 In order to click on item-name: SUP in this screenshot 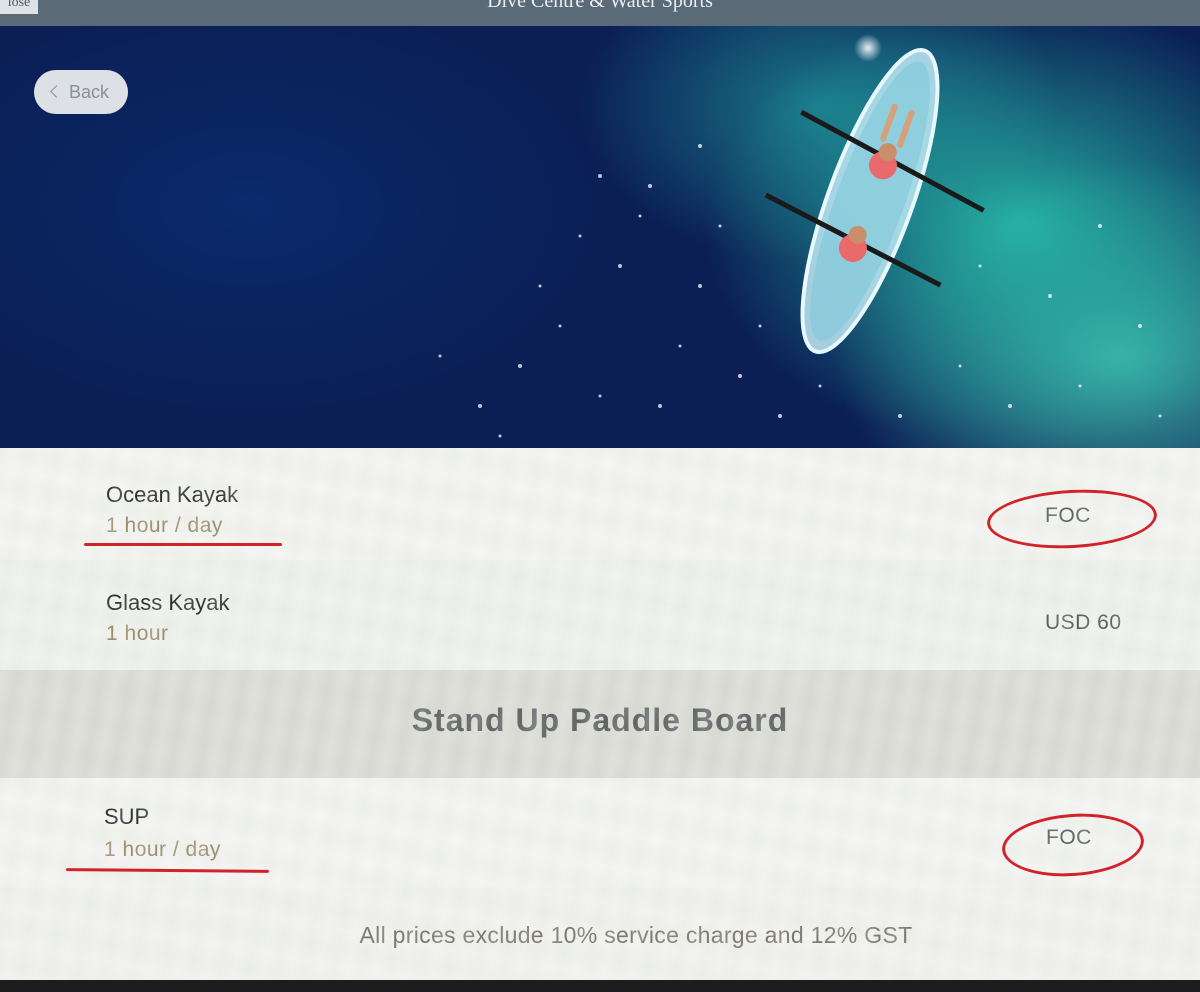, I will do `click(127, 816)`.